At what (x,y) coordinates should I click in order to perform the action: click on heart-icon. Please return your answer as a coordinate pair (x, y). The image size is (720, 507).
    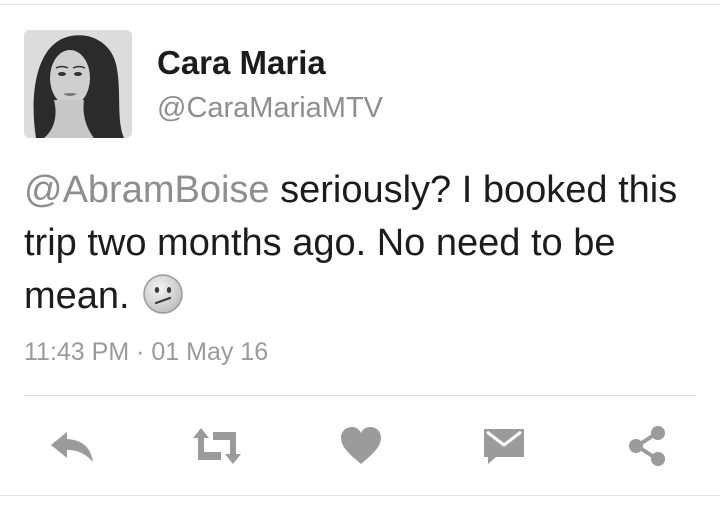
    Looking at the image, I should click on (361, 445).